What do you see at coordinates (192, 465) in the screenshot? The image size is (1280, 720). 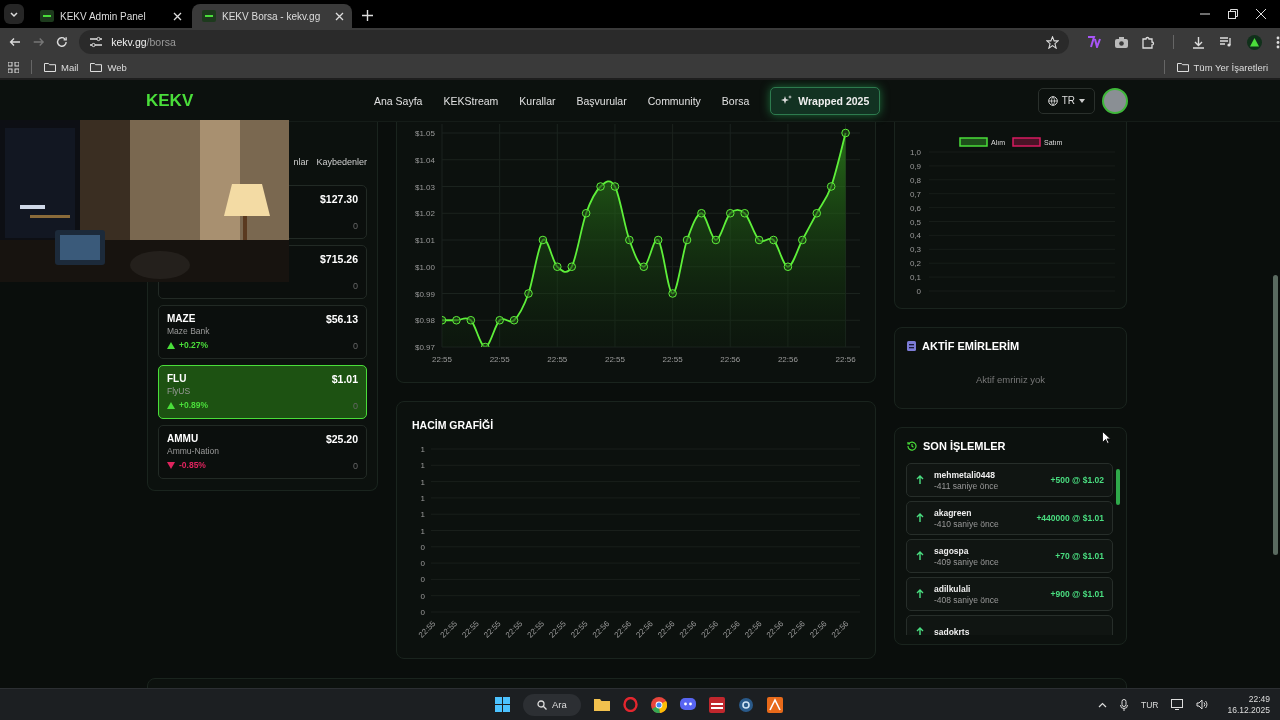 I see `price-change: -0.85%` at bounding box center [192, 465].